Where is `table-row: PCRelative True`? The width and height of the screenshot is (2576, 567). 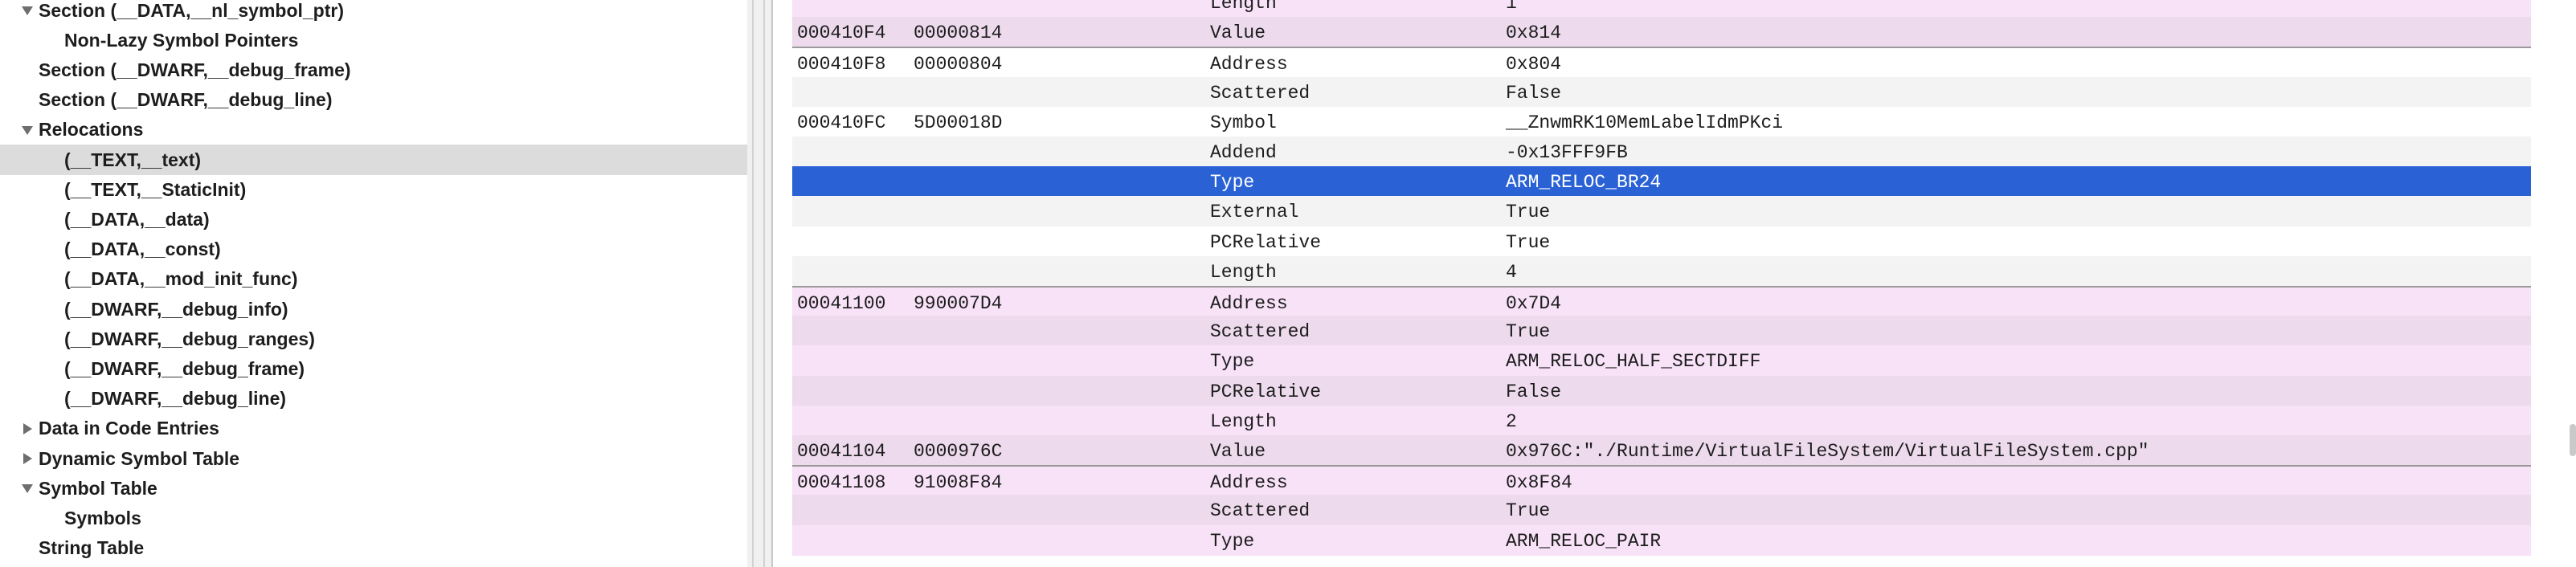
table-row: PCRelative True is located at coordinates (1662, 241).